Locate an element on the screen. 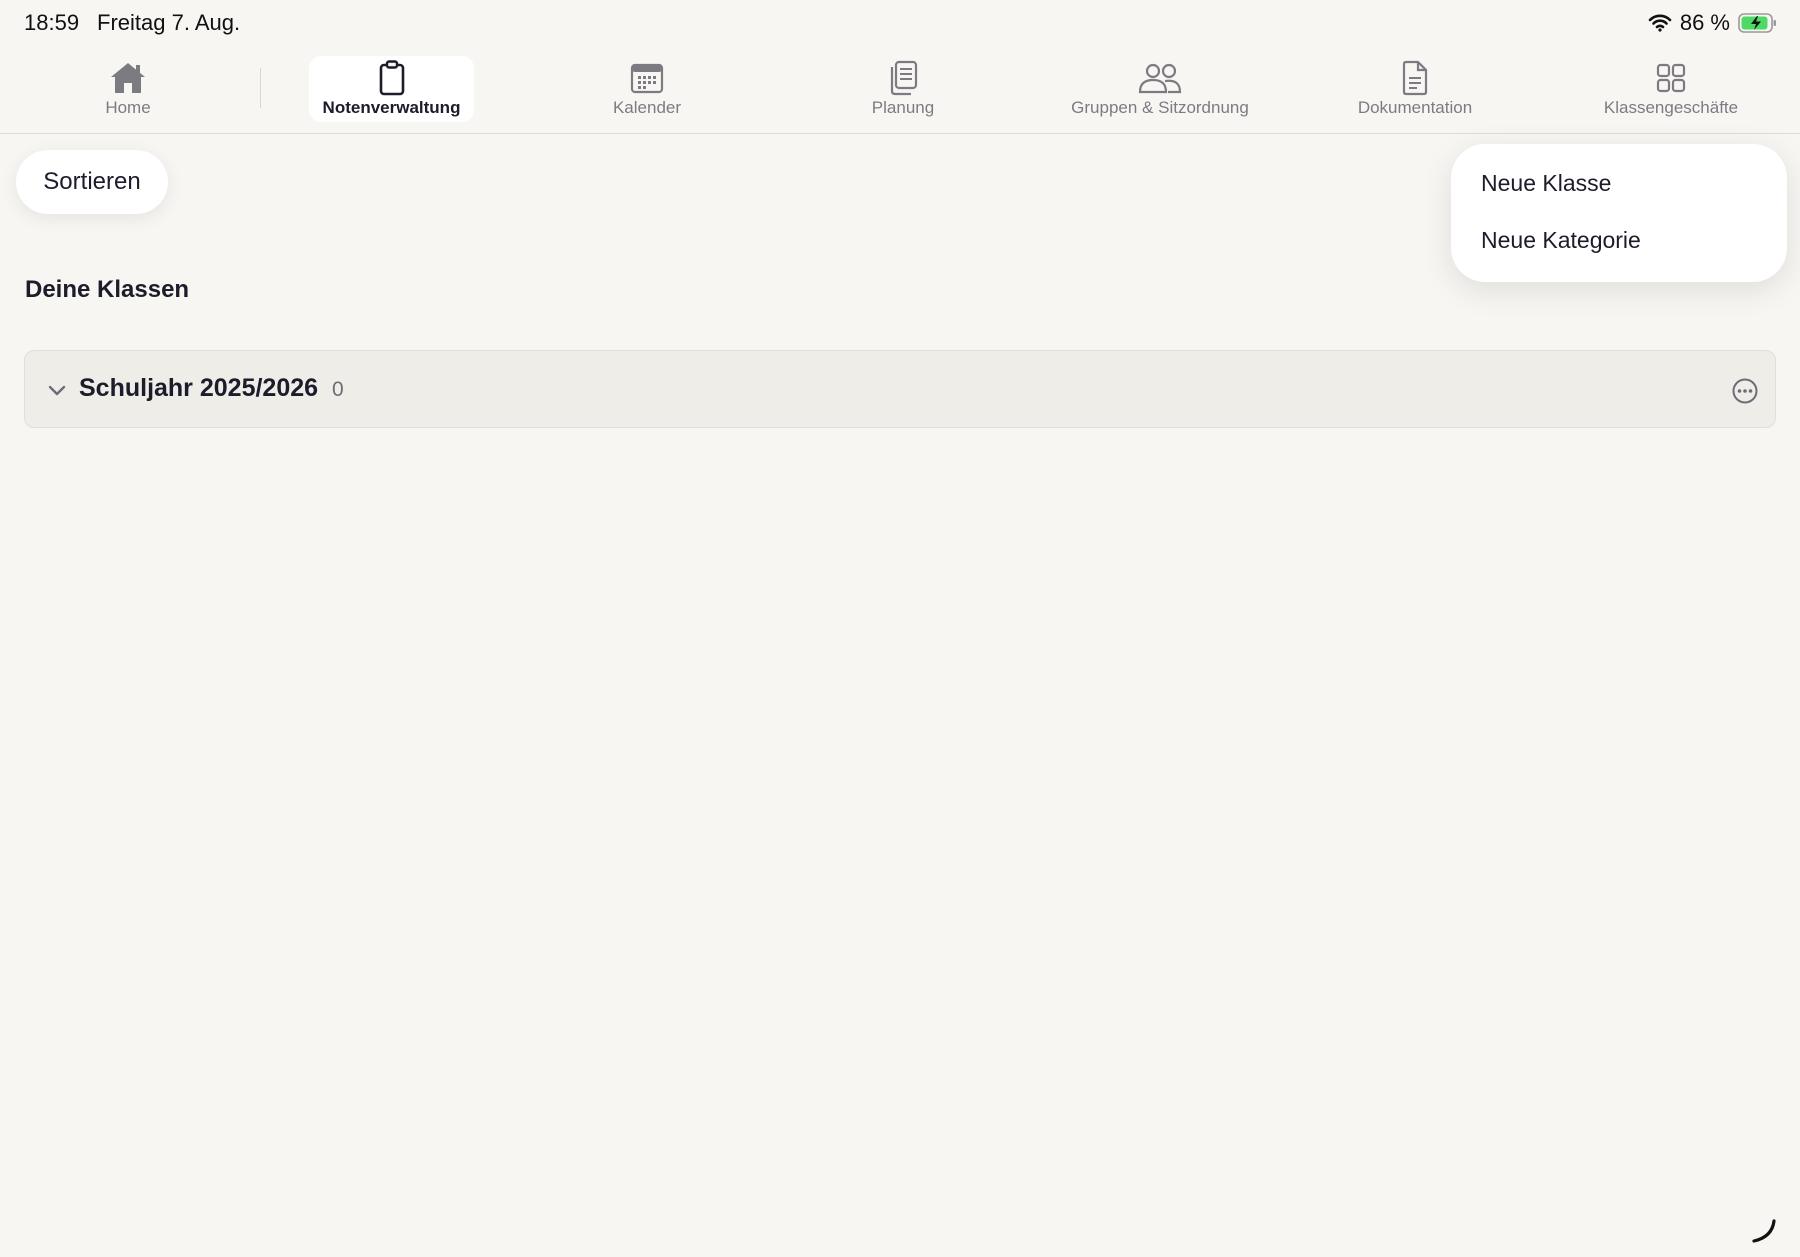  class-count-badge: 0 is located at coordinates (338, 389).